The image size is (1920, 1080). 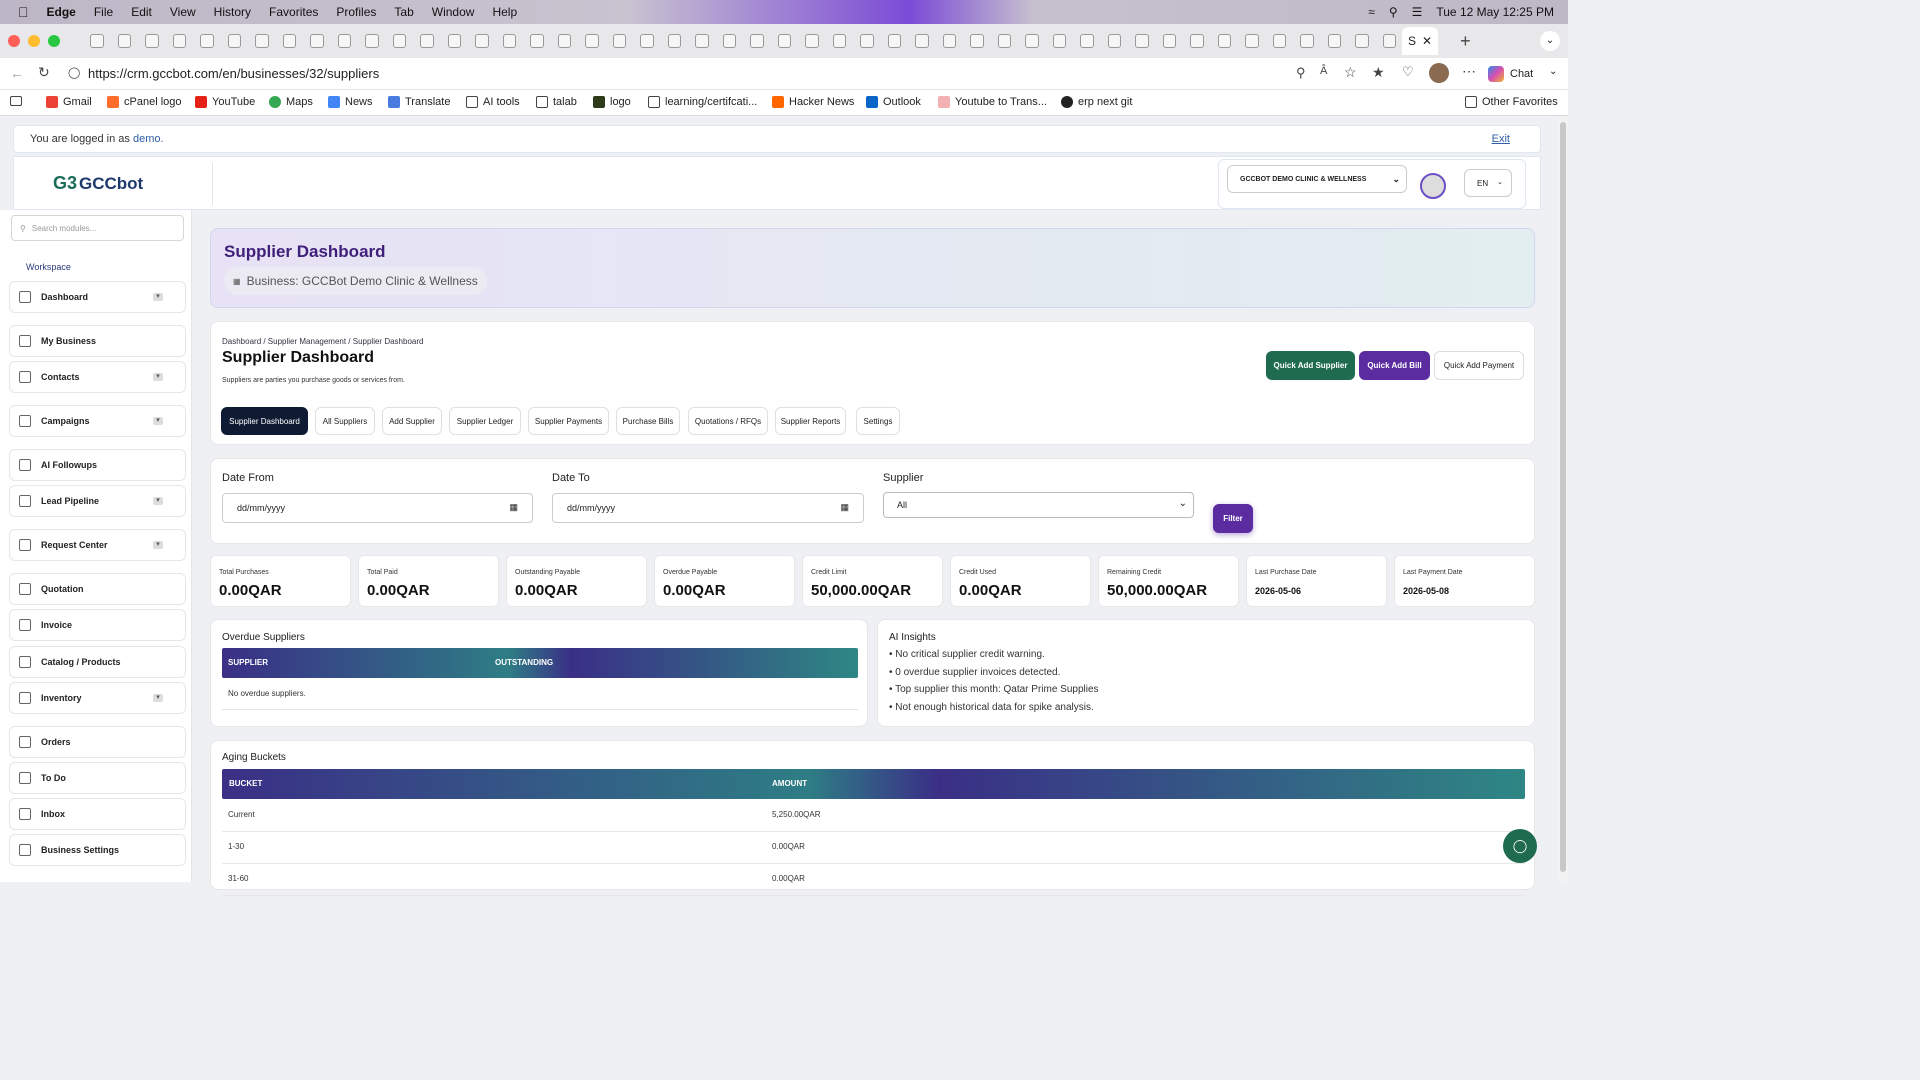 I want to click on sidebar-item-quotation: Quotation, so click(x=97, y=589).